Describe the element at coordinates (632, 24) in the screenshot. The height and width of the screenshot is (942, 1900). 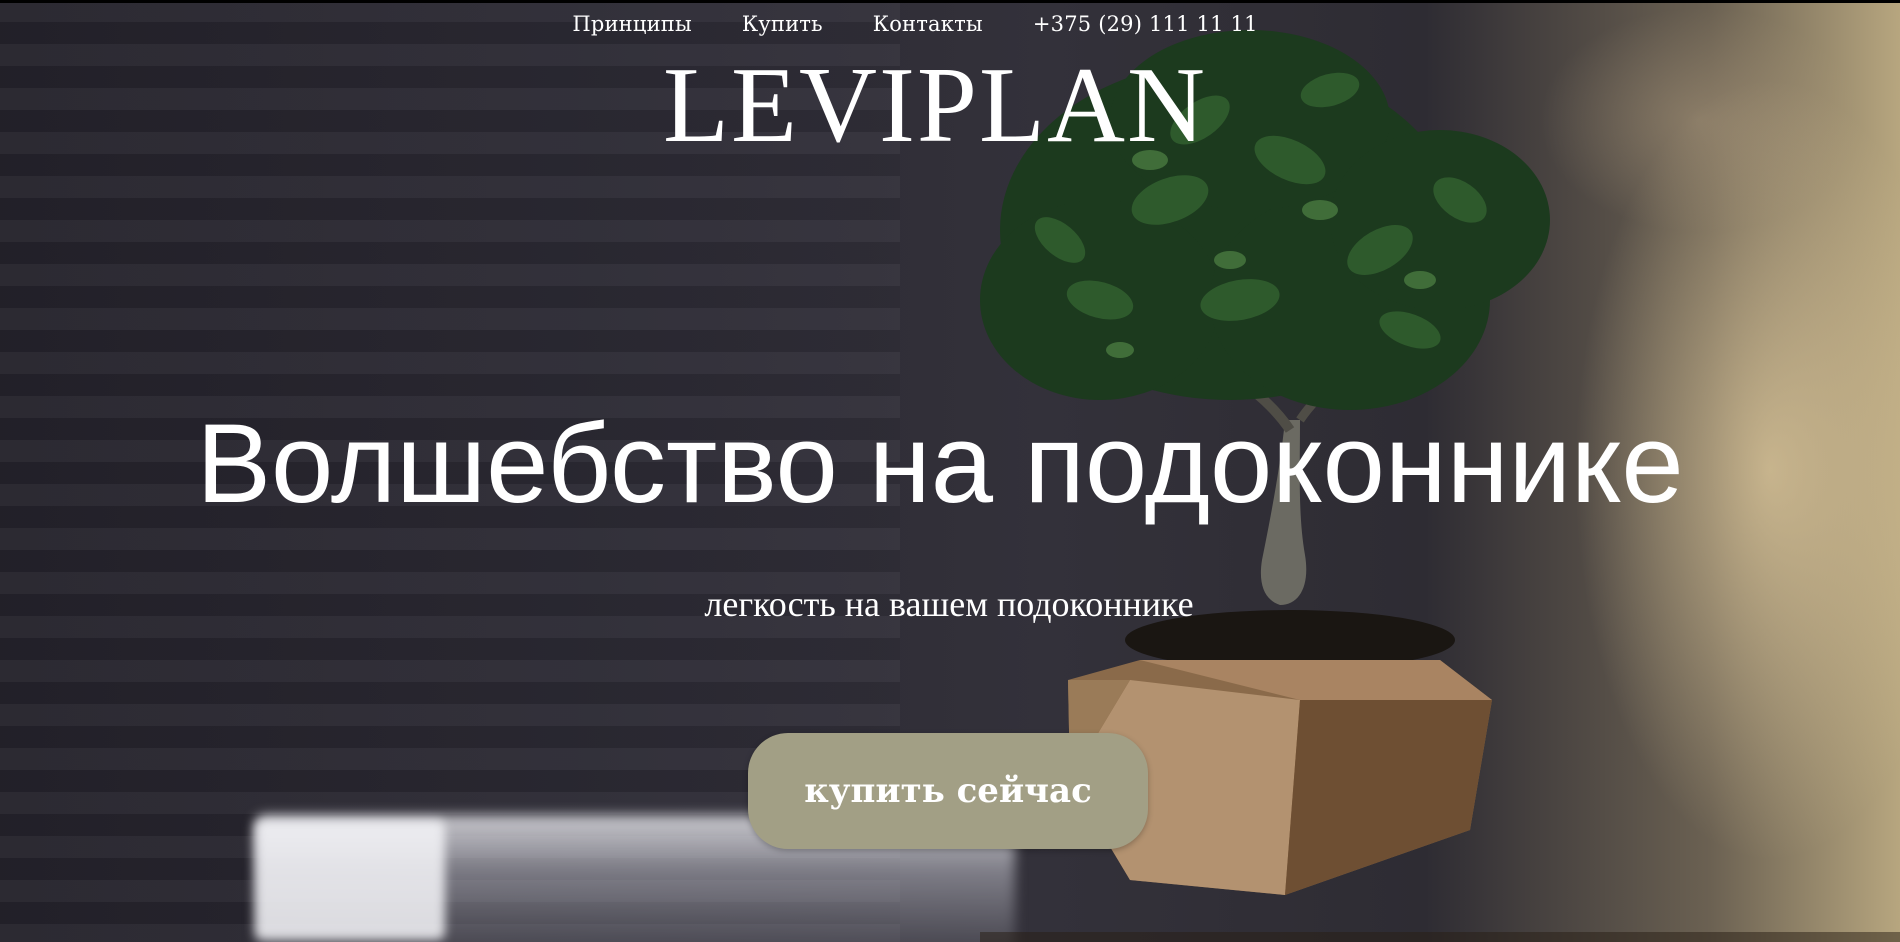
I see `nav-link-principles: Принципы` at that location.